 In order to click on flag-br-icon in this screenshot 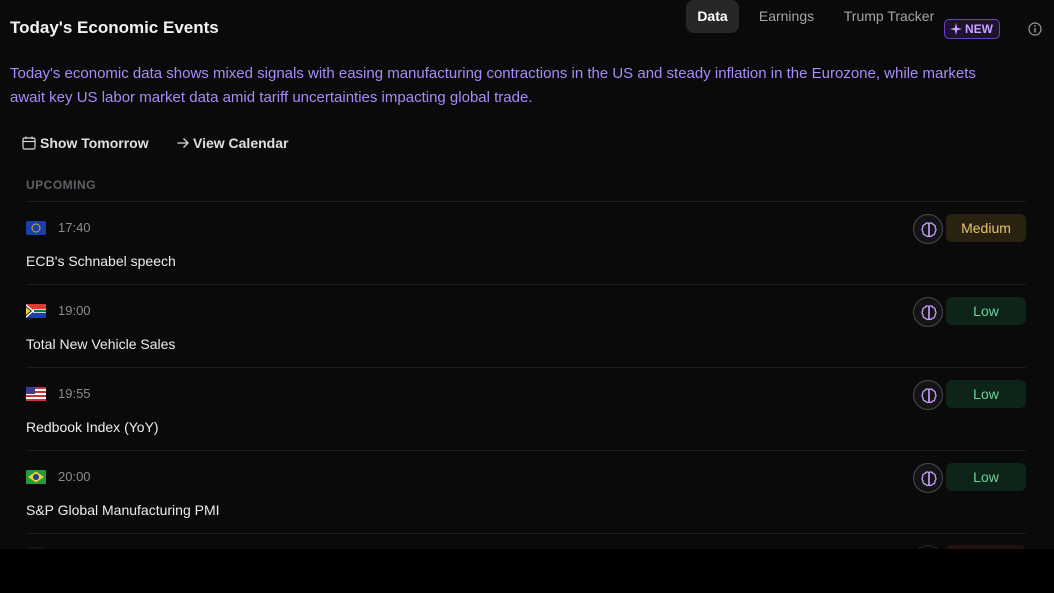, I will do `click(36, 477)`.